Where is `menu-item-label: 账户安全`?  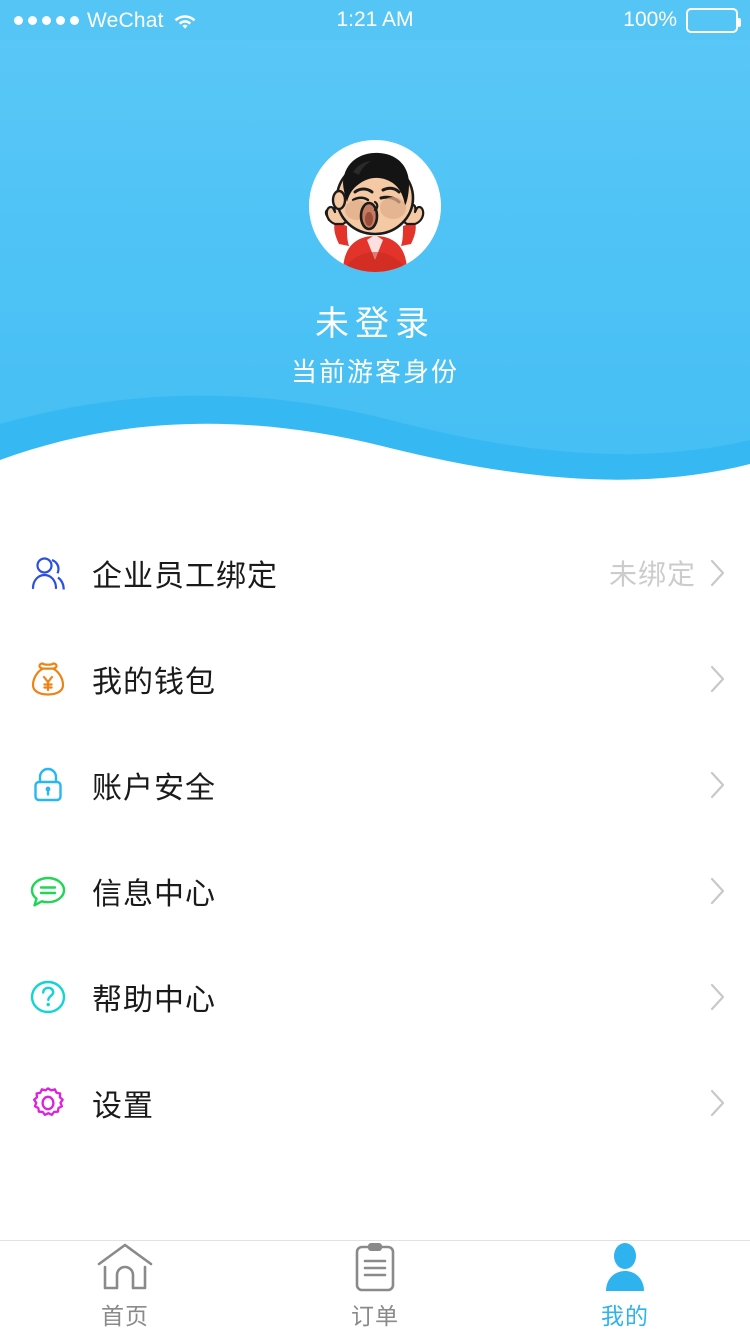 menu-item-label: 账户安全 is located at coordinates (154, 788).